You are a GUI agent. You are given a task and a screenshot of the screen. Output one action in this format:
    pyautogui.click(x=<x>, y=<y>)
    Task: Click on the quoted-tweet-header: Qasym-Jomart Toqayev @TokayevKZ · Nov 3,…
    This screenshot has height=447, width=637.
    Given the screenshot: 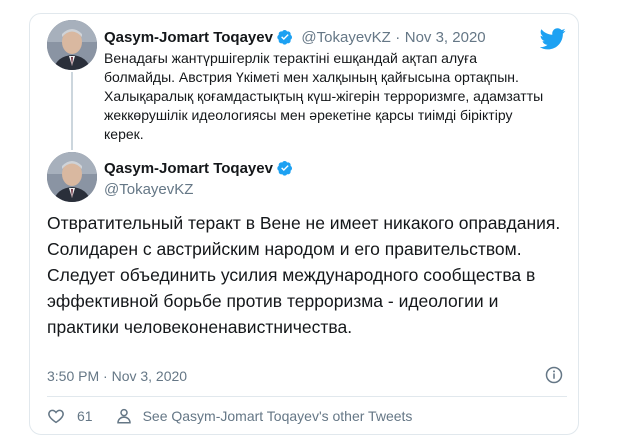 What is the action you would take?
    pyautogui.click(x=295, y=38)
    